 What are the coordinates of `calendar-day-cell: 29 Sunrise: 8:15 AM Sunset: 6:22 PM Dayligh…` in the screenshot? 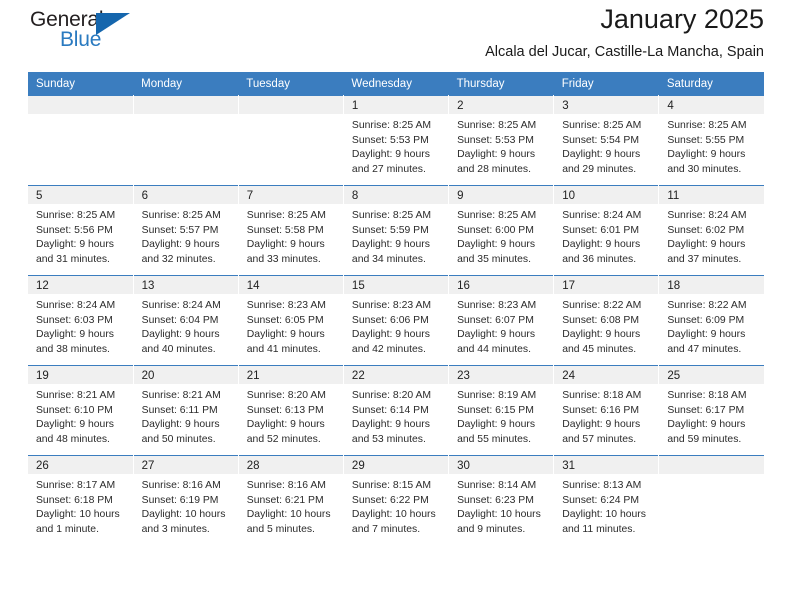 It's located at (396, 500).